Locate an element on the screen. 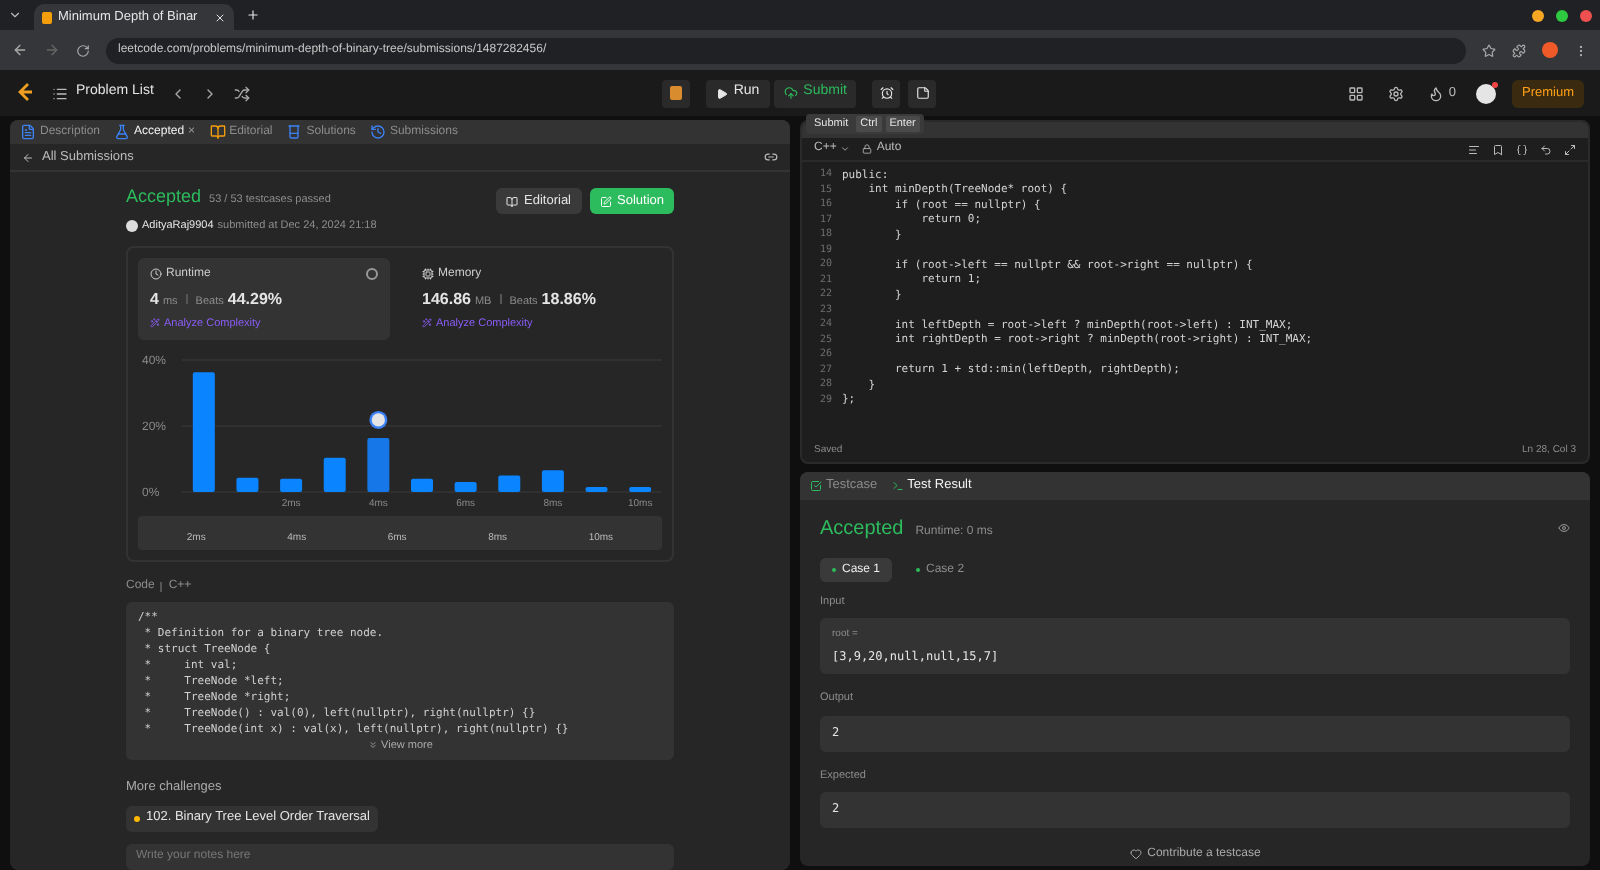 The width and height of the screenshot is (1600, 870). link-icon is located at coordinates (771, 157).